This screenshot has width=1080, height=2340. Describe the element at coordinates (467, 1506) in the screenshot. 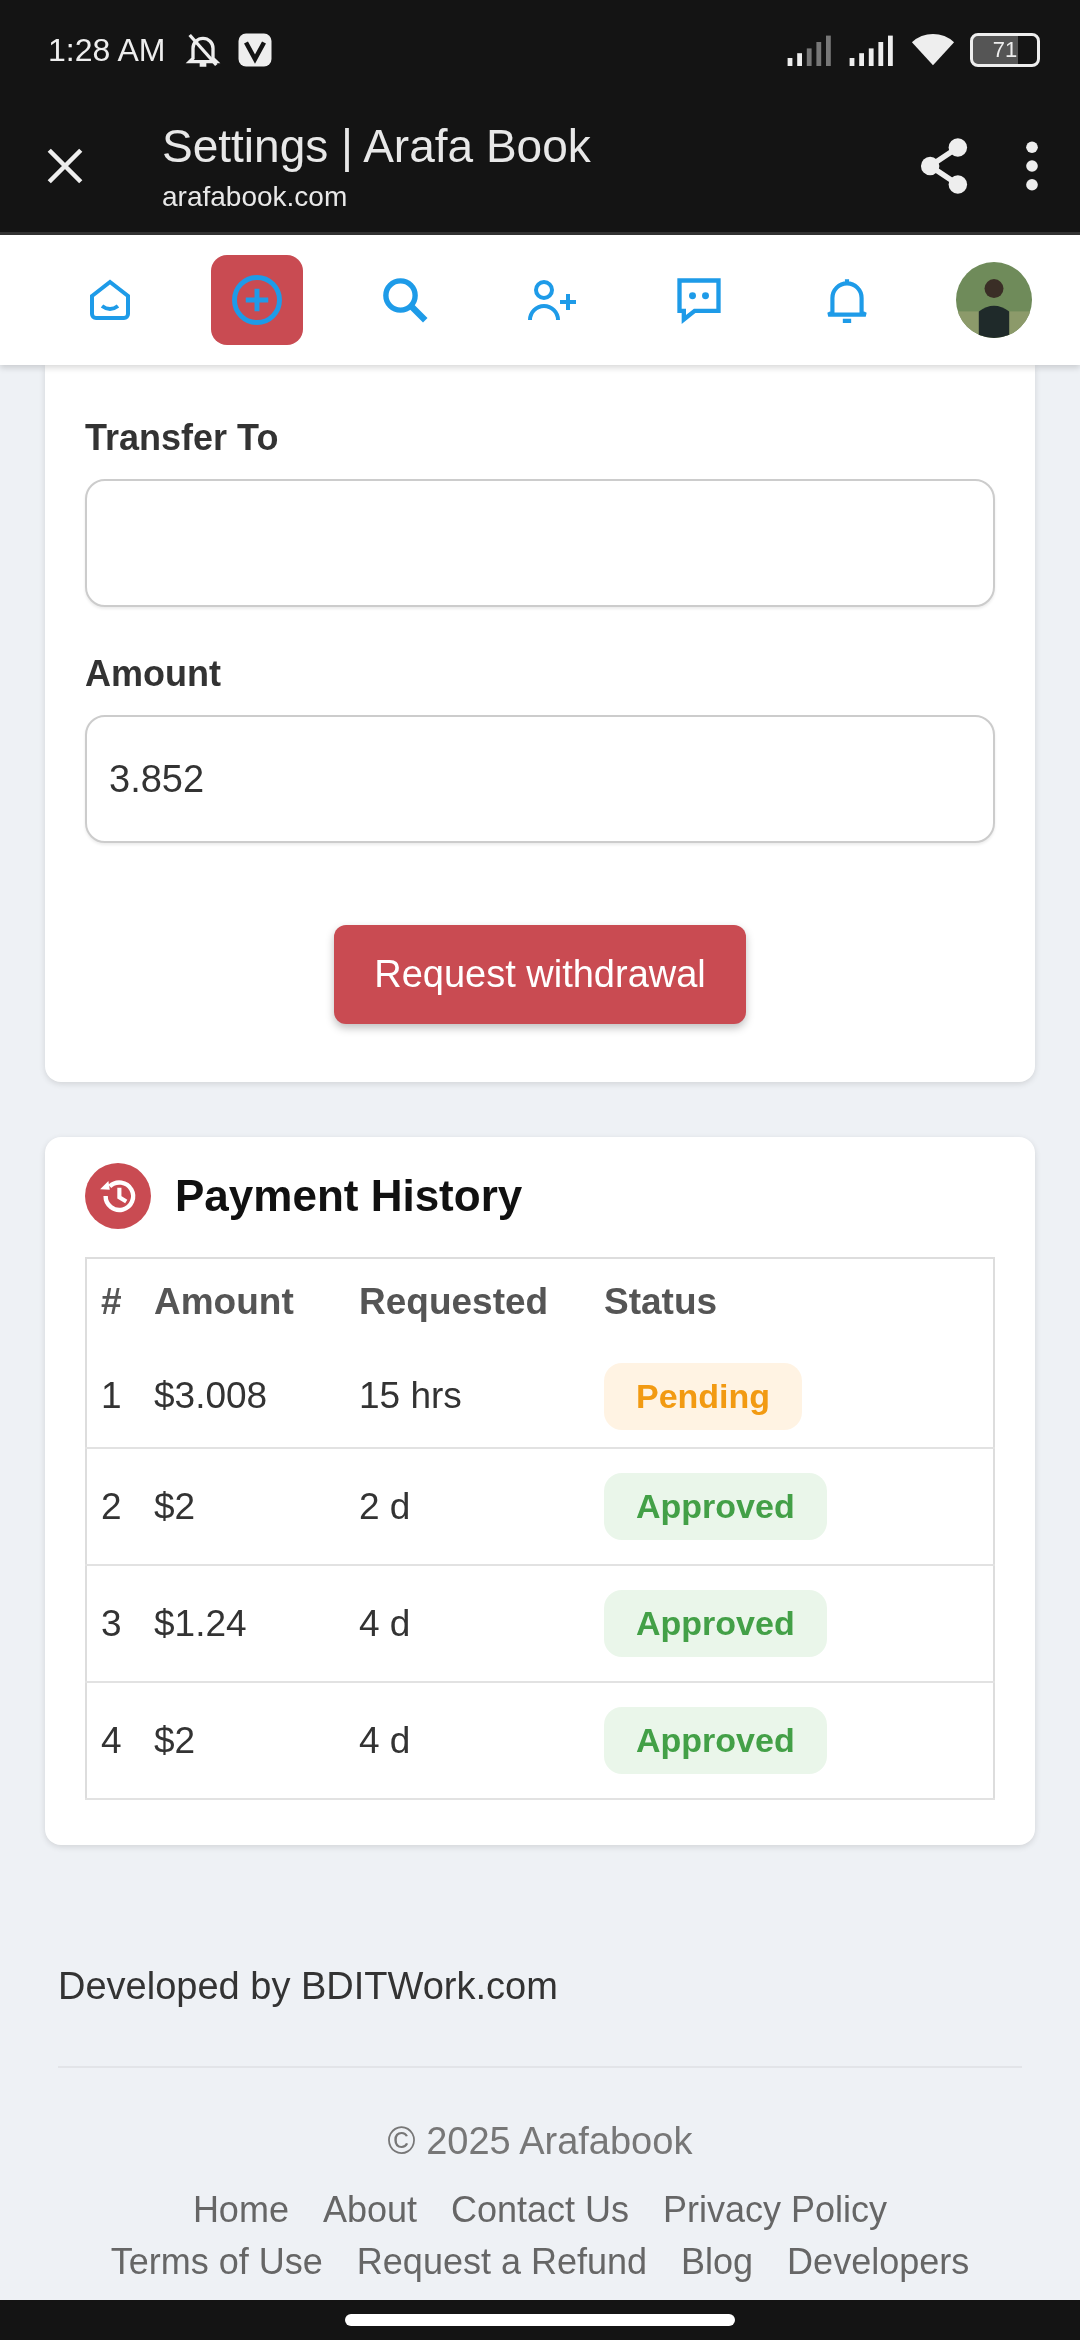

I see `table-cell: 2 d` at that location.